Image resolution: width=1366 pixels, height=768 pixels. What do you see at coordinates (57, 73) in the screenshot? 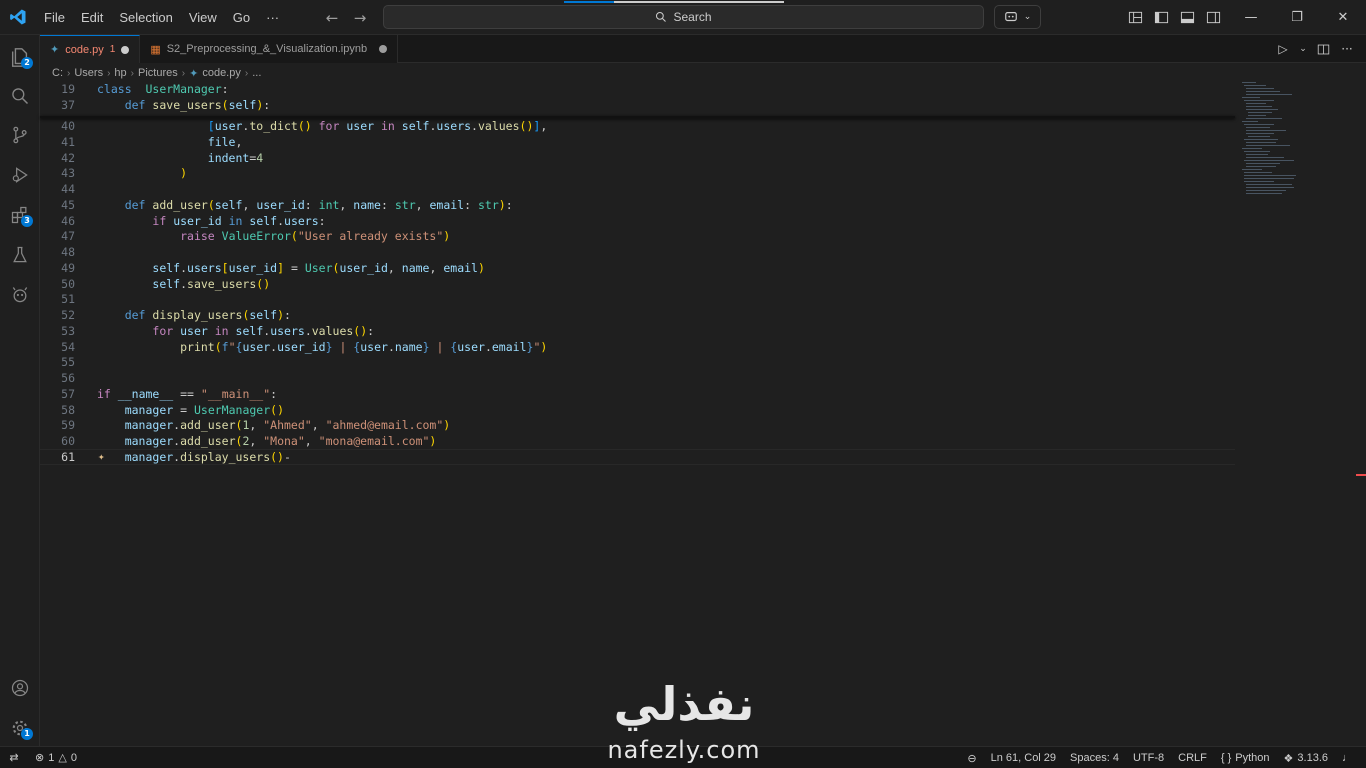
I see `breadcrumb-item: C:` at bounding box center [57, 73].